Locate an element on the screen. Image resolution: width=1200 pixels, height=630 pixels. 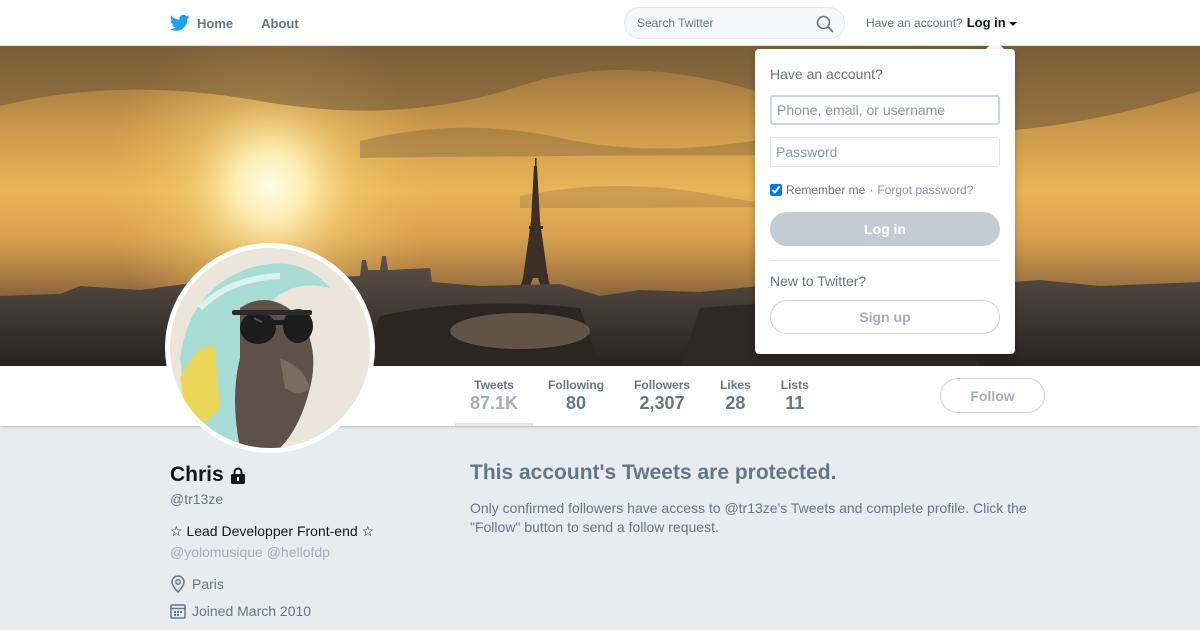
stat-likes: Likes 28 is located at coordinates (735, 396).